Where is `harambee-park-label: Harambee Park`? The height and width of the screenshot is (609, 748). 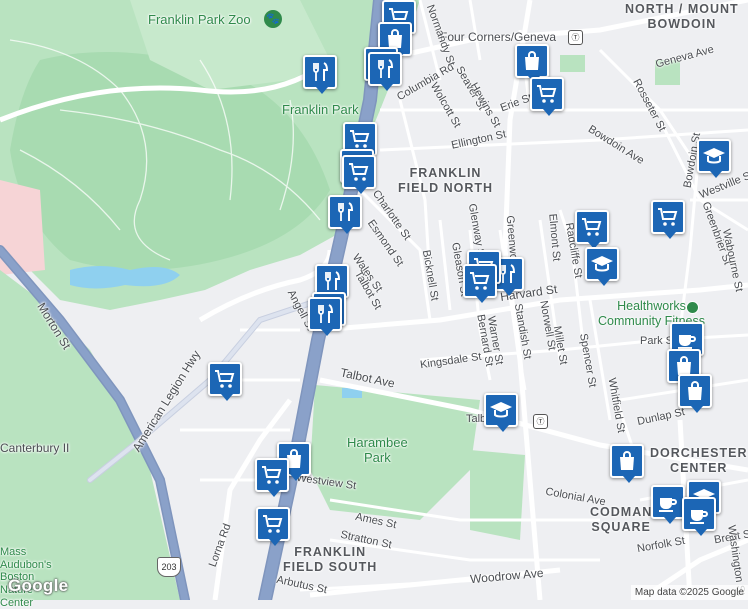 harambee-park-label: Harambee Park is located at coordinates (377, 450).